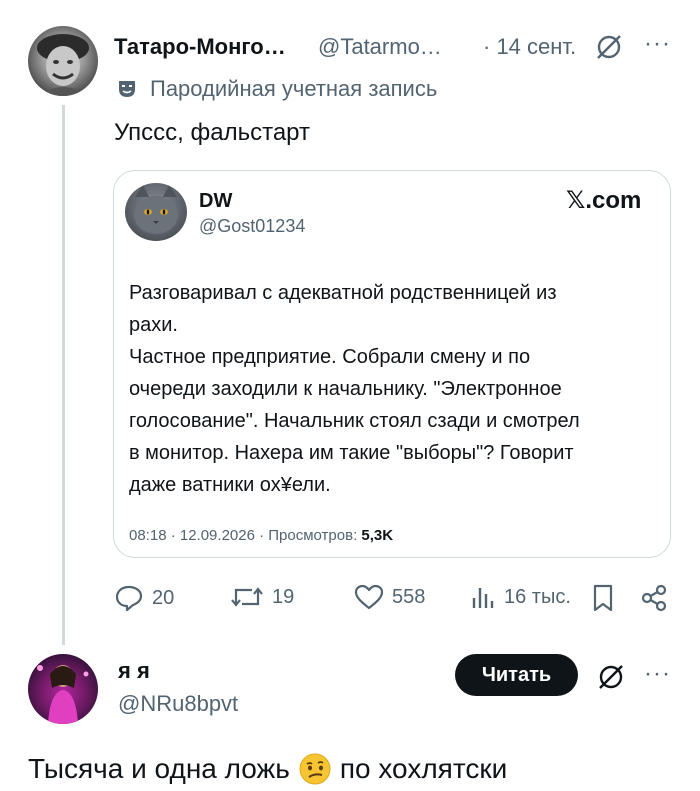 The image size is (700, 791). I want to click on share-icon, so click(654, 598).